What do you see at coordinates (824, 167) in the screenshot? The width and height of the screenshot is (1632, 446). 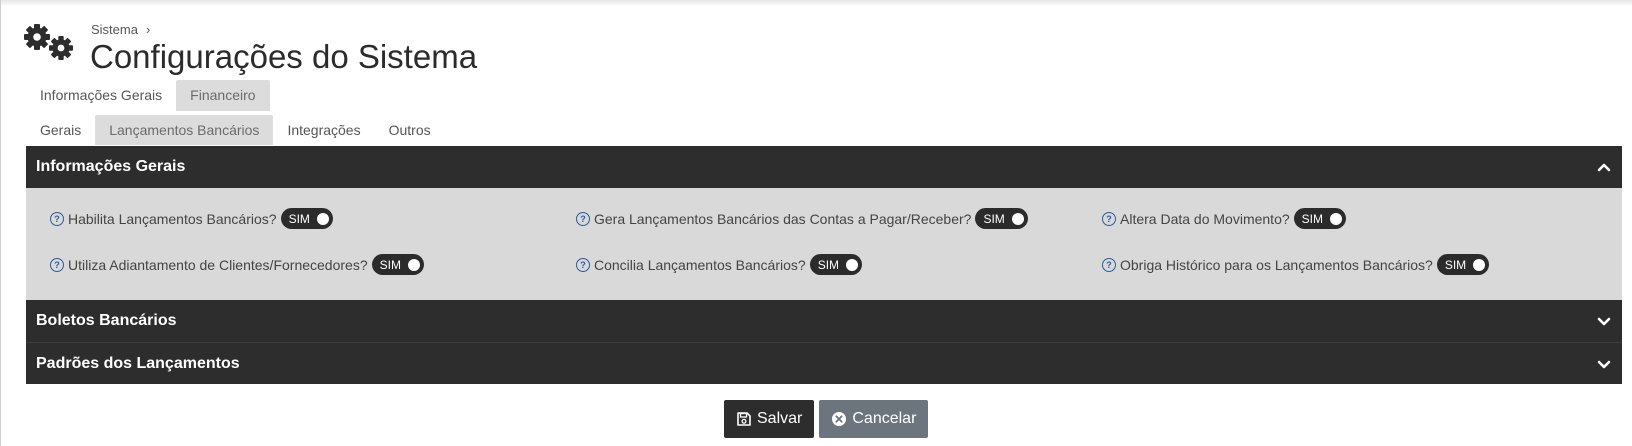 I see `section-header-informacoes-gerais: Informações Gerais` at bounding box center [824, 167].